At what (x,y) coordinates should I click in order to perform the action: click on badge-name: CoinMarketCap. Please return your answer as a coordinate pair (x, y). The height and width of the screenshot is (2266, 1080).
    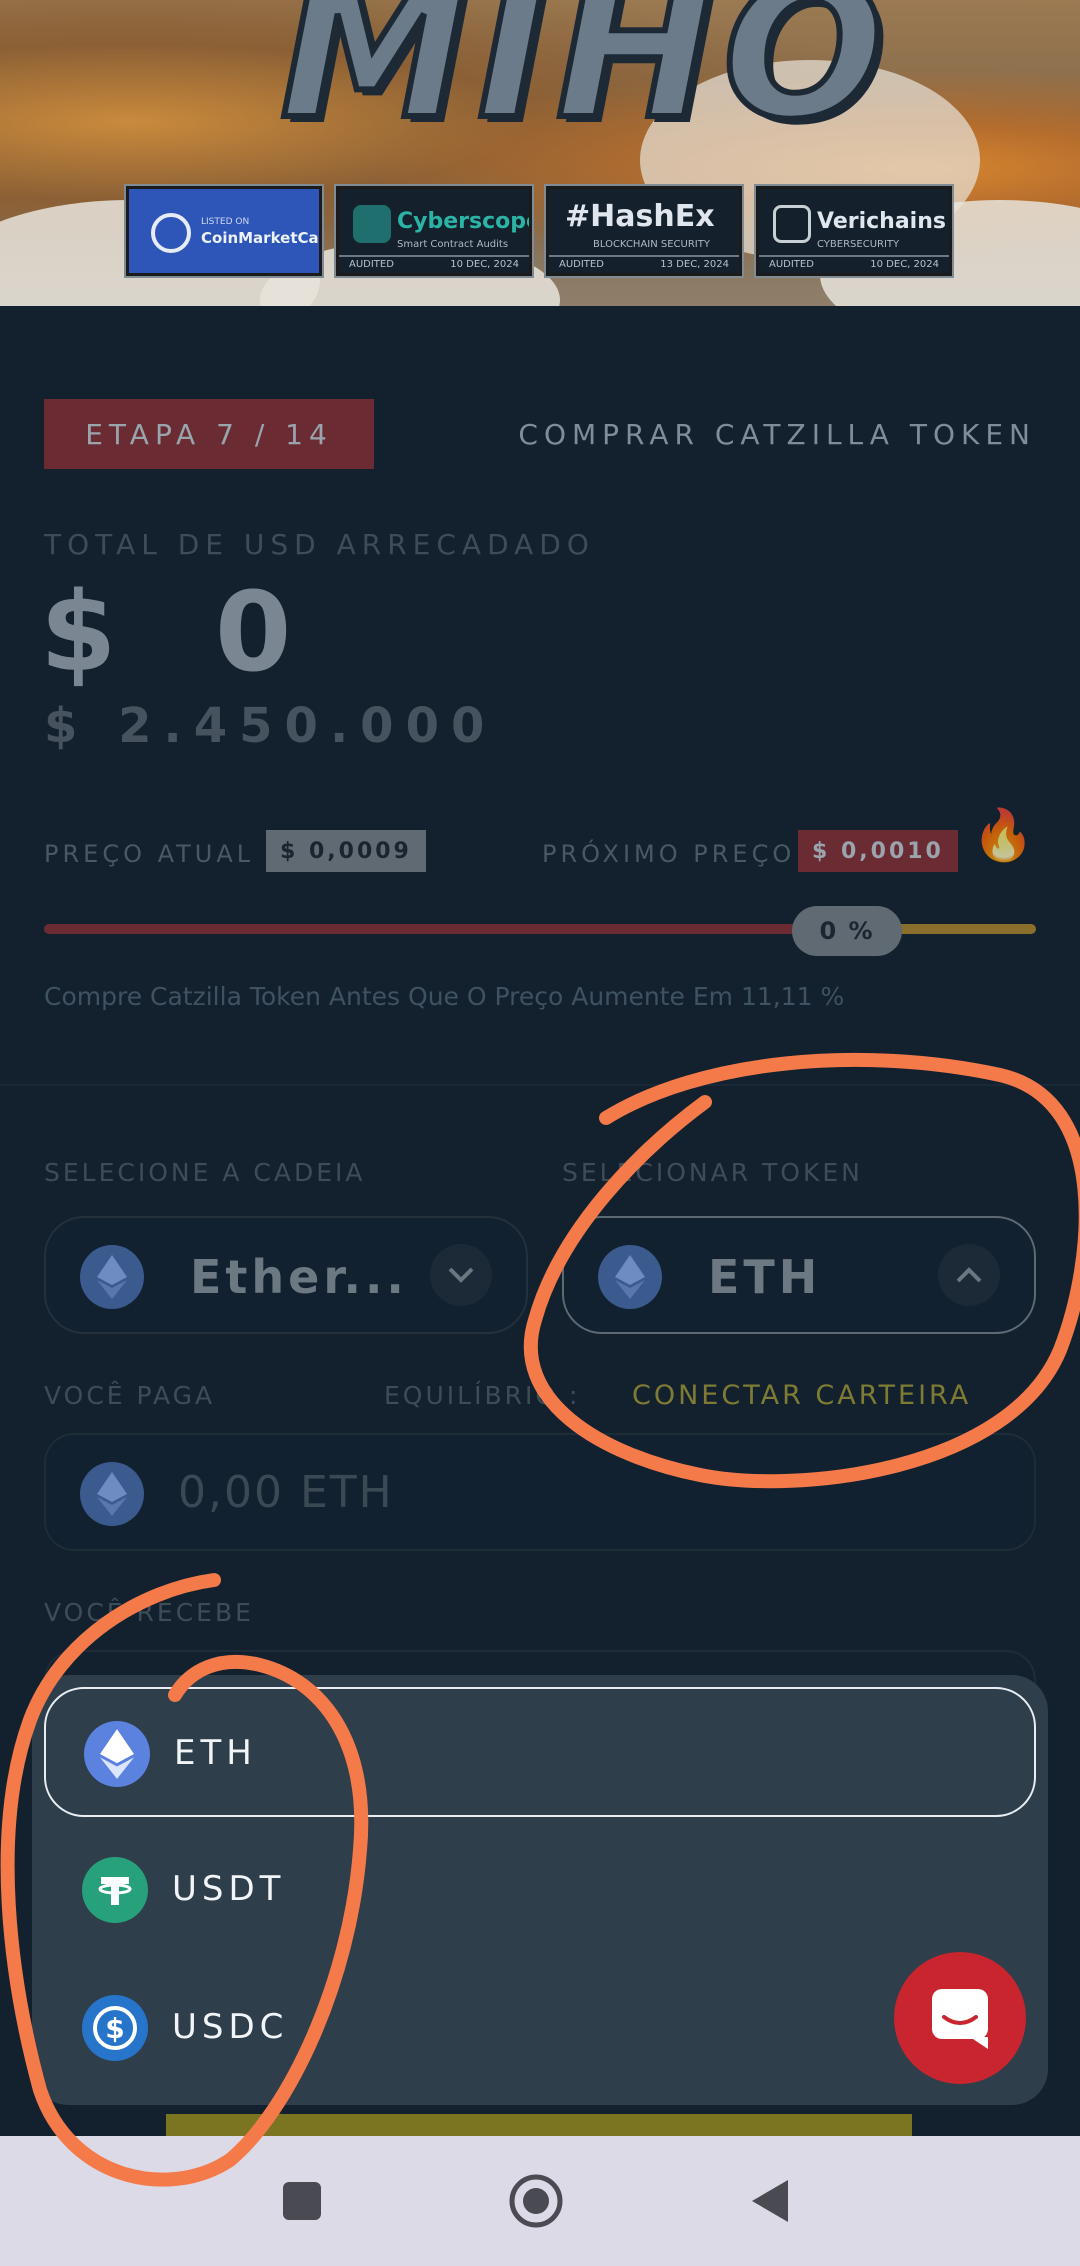
    Looking at the image, I should click on (261, 238).